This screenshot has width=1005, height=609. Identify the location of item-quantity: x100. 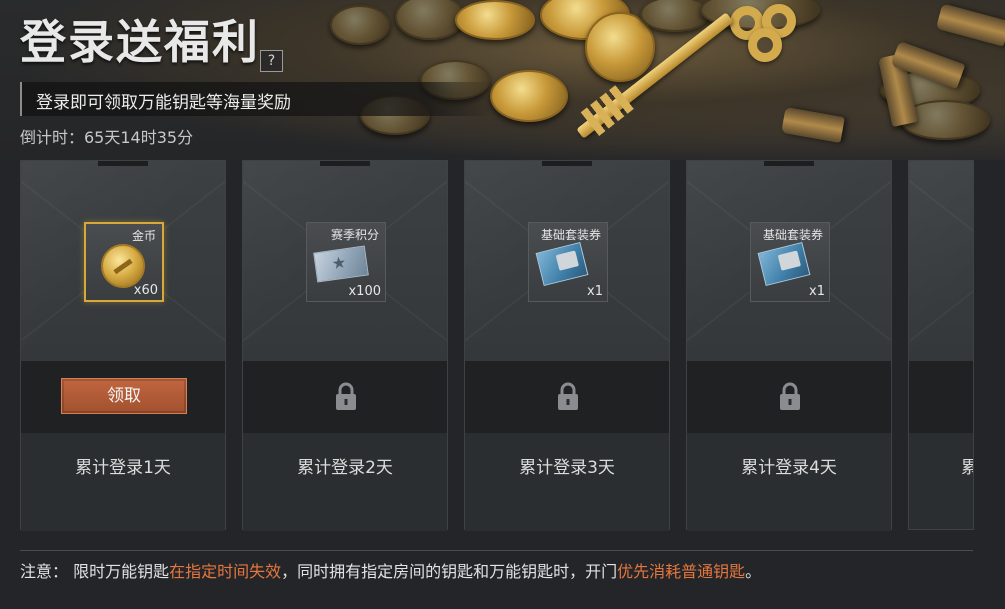
(364, 291).